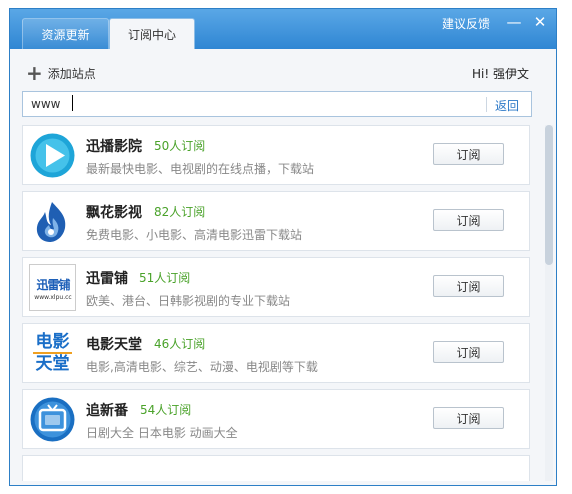 The width and height of the screenshot is (572, 494). What do you see at coordinates (283, 29) in the screenshot?
I see `title-bar: 资源更新 订阅中心 建议反馈 — ✕` at bounding box center [283, 29].